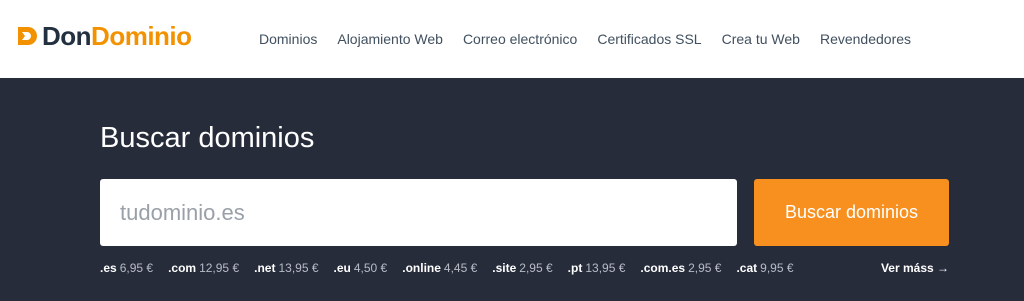 The height and width of the screenshot is (301, 1024). I want to click on nav-item-alojamiento-web: Alojamiento Web, so click(390, 39).